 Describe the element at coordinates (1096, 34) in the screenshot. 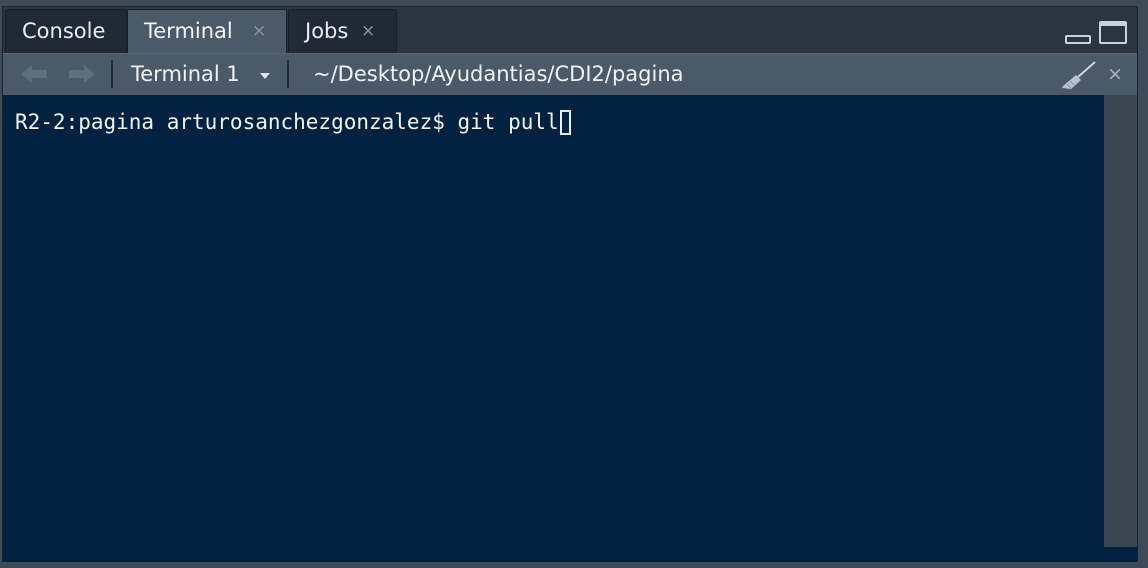

I see `pane-window-controls` at that location.